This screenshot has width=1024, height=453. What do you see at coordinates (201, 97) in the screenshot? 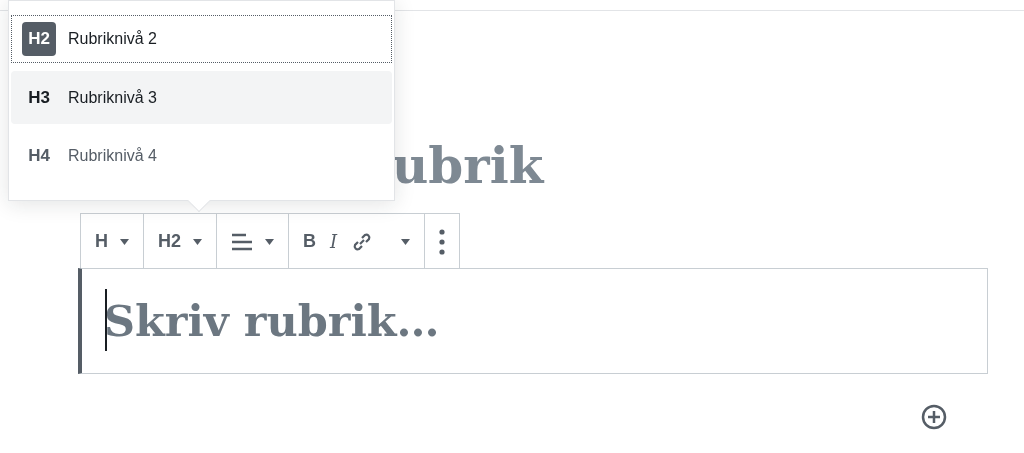
I see `heading-level-option: H3 Rubriknivå 3` at bounding box center [201, 97].